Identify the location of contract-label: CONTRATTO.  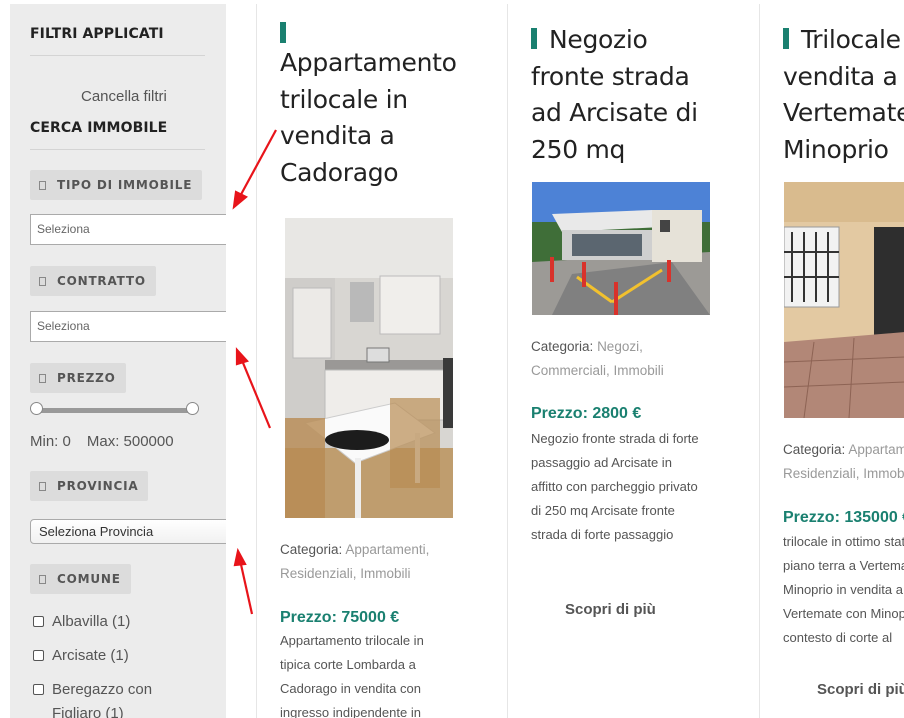
(101, 281).